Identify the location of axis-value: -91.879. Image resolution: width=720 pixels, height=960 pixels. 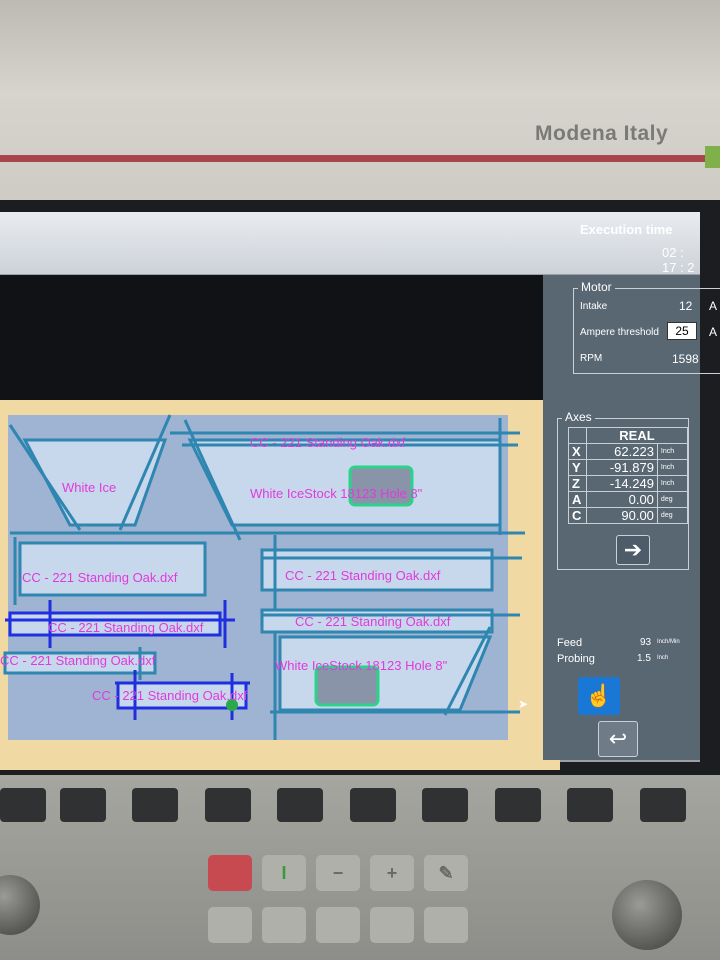
(621, 467).